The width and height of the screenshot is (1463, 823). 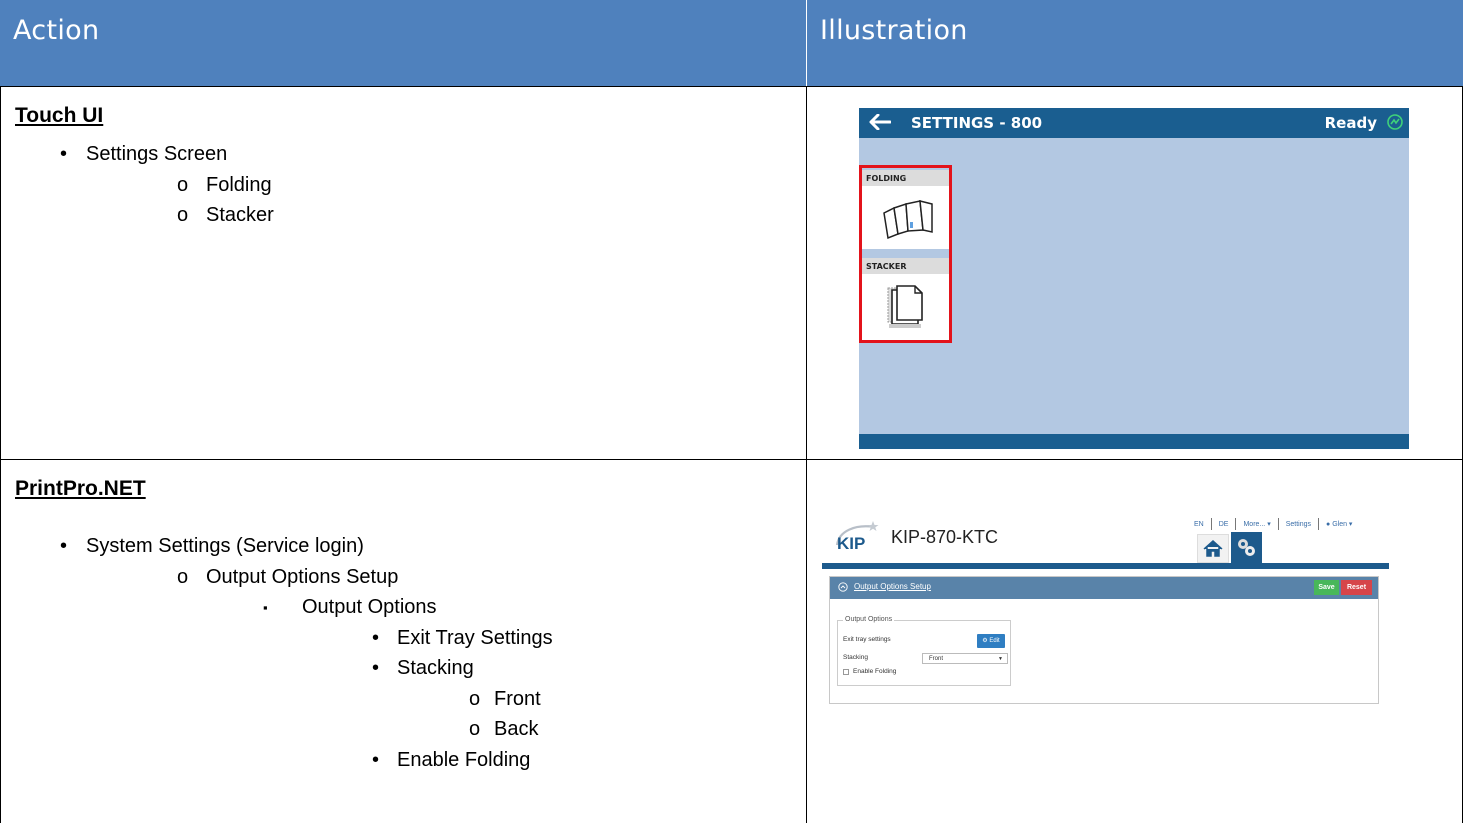 I want to click on ready-status-icon, so click(x=1395, y=122).